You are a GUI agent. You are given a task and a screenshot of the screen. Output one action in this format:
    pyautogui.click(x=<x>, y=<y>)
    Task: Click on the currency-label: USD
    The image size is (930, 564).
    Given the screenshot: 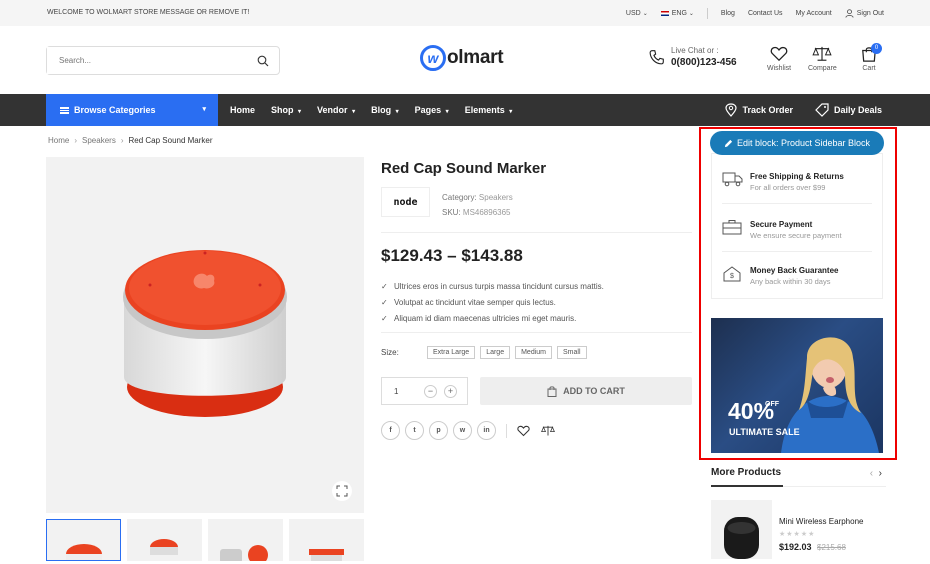 What is the action you would take?
    pyautogui.click(x=633, y=13)
    